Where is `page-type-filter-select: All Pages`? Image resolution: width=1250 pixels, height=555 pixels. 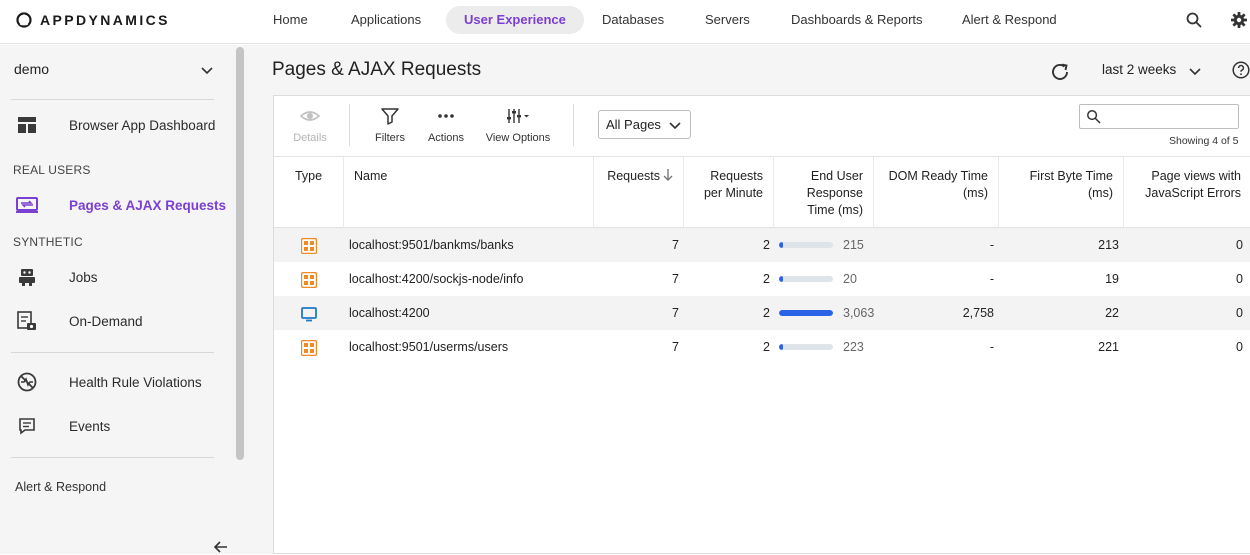 page-type-filter-select: All Pages is located at coordinates (644, 124).